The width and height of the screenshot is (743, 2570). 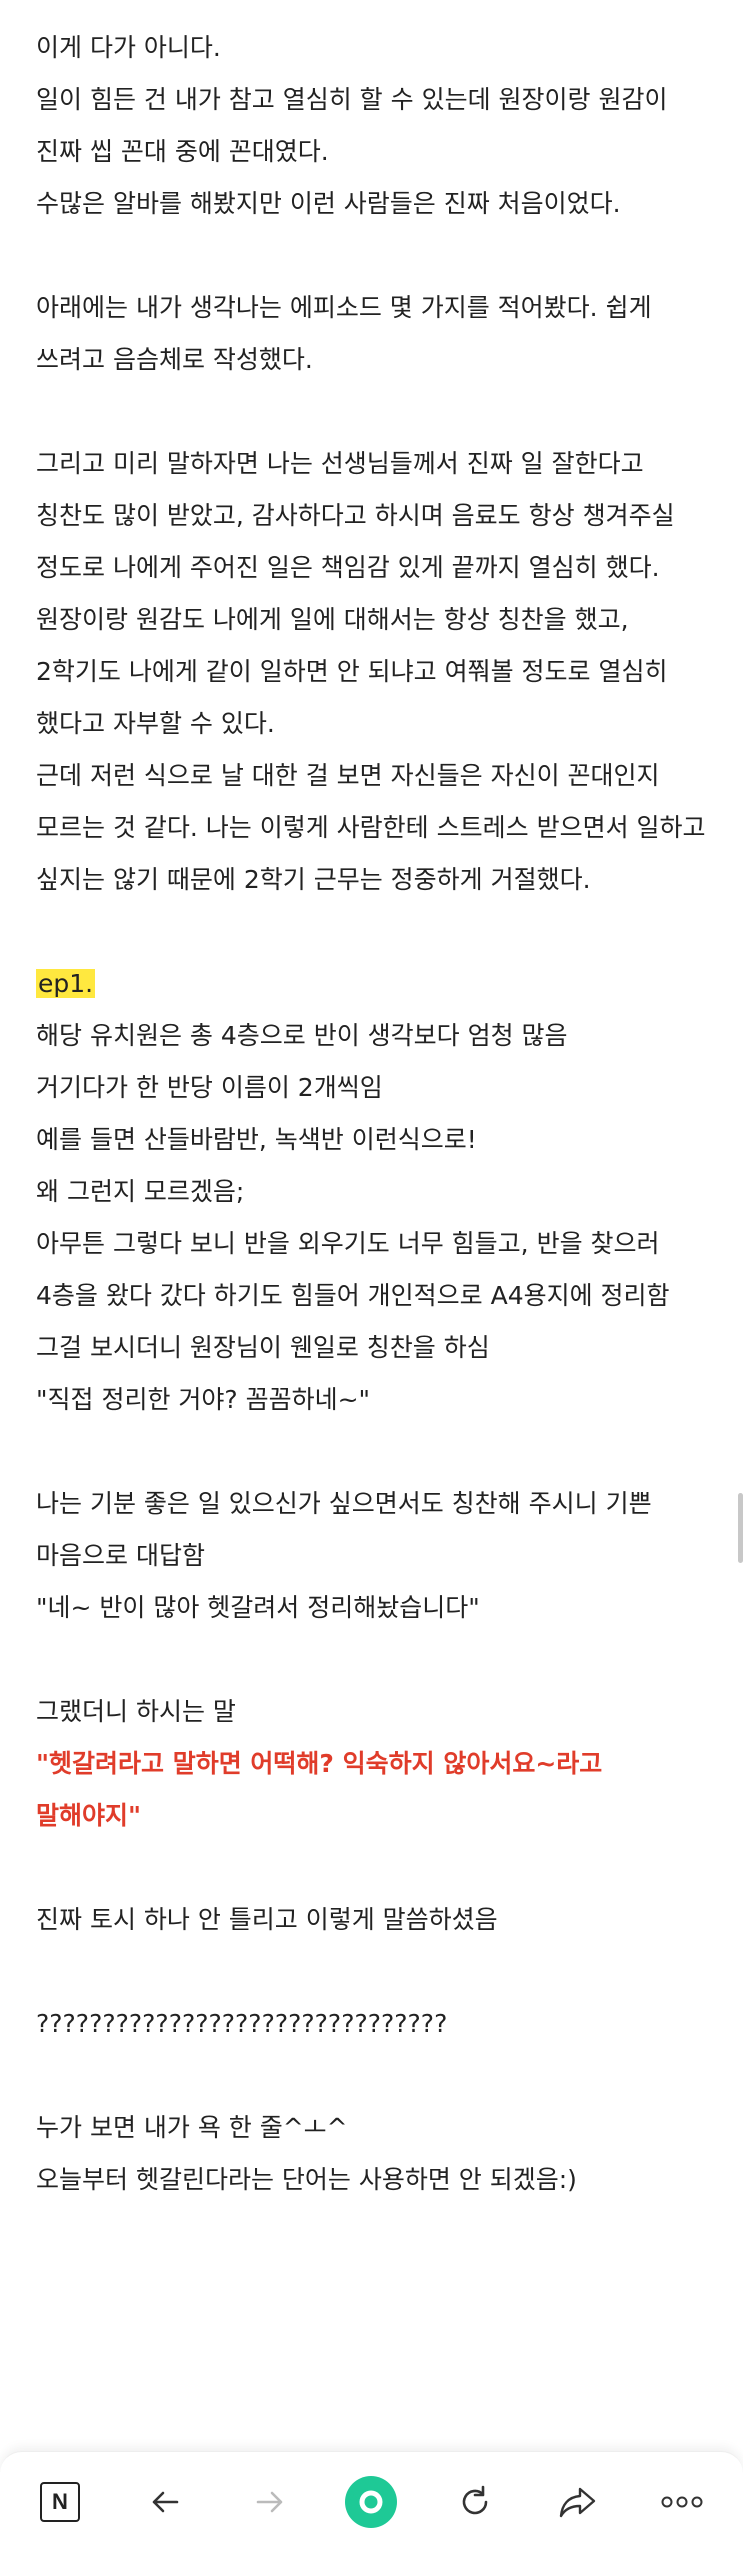 What do you see at coordinates (371, 2502) in the screenshot?
I see `green-dot-icon` at bounding box center [371, 2502].